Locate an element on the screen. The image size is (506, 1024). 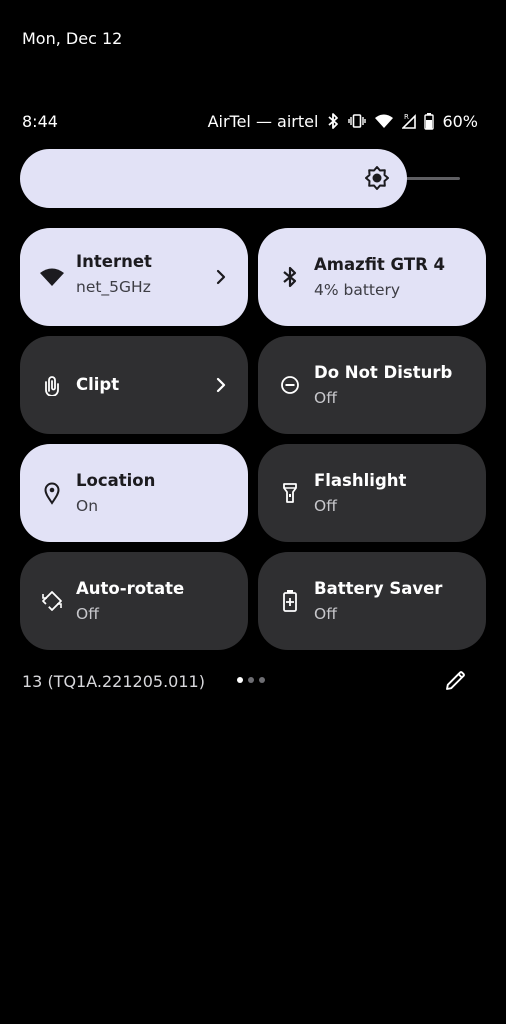
status-bar: 8:44 AirTel — airtel R 60% is located at coordinates (250, 121).